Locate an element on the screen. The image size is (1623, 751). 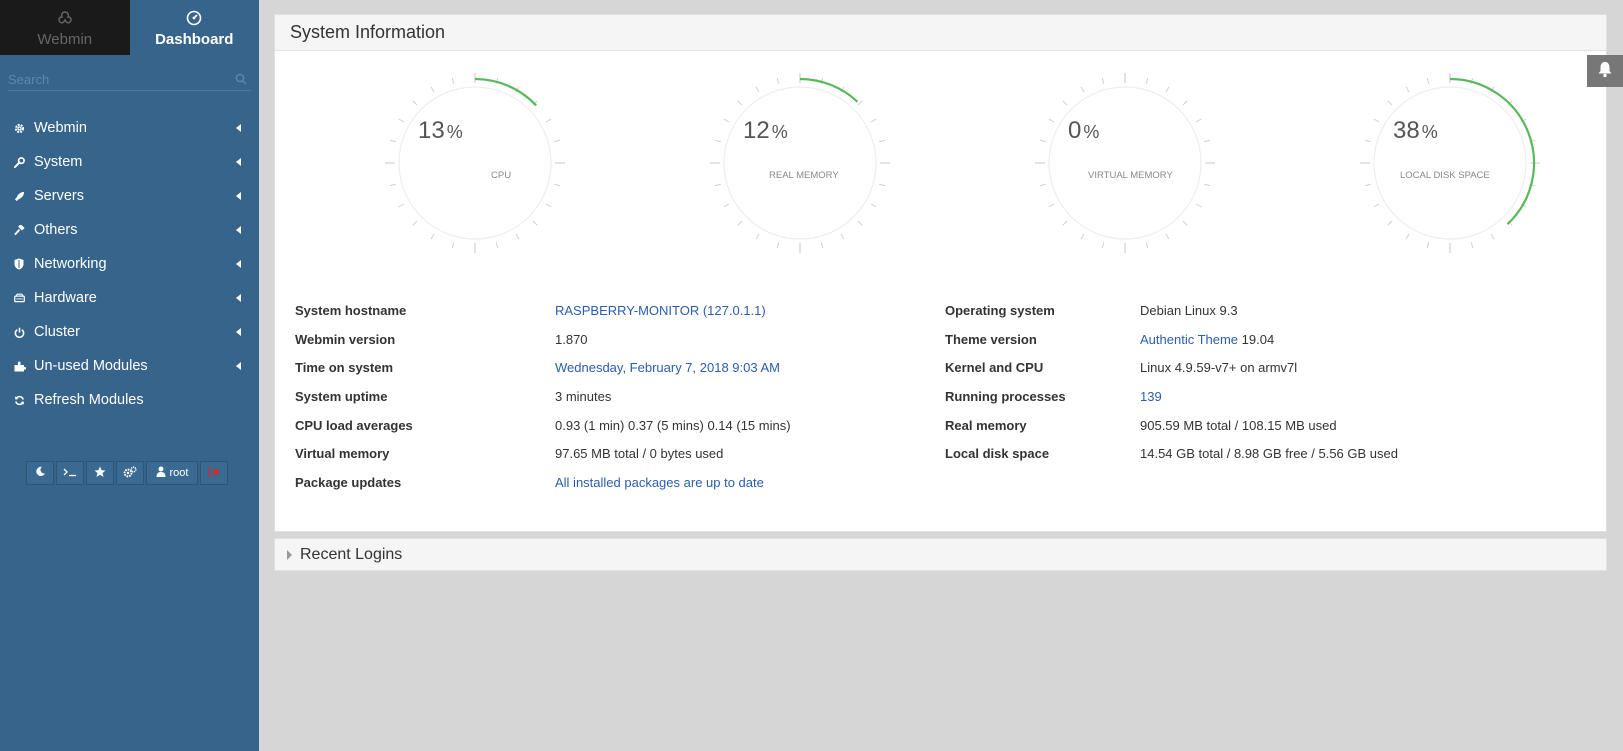
sidebar-item-unused-modules: Un-used Modules is located at coordinates (129, 366).